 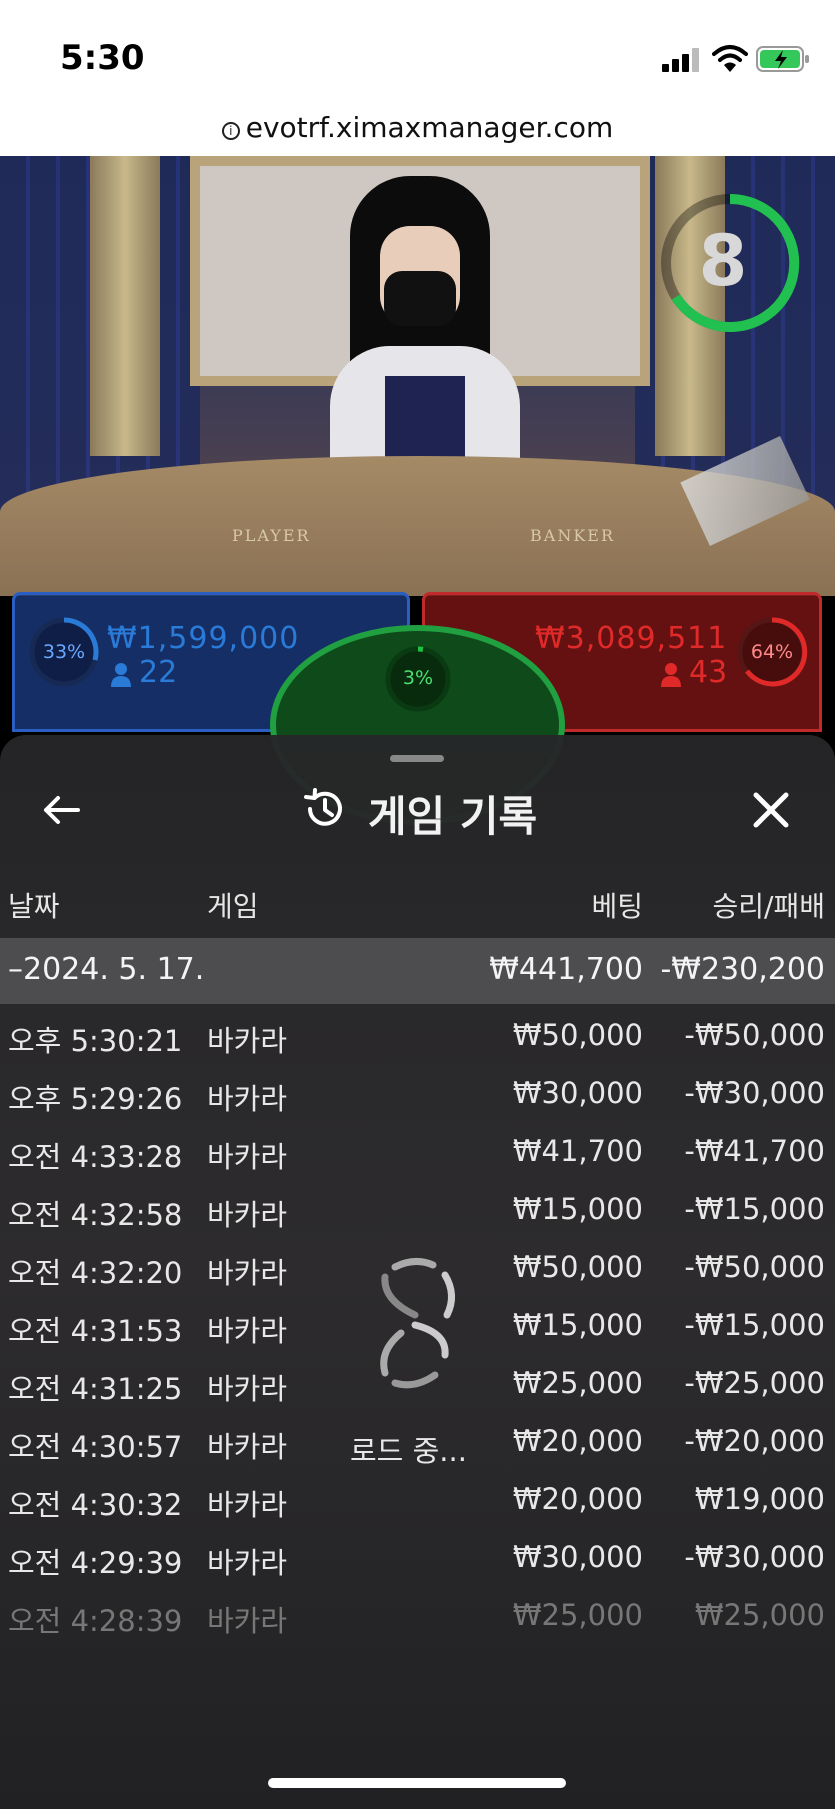 I want to click on column-header-result: 승리/패배, so click(x=768, y=906).